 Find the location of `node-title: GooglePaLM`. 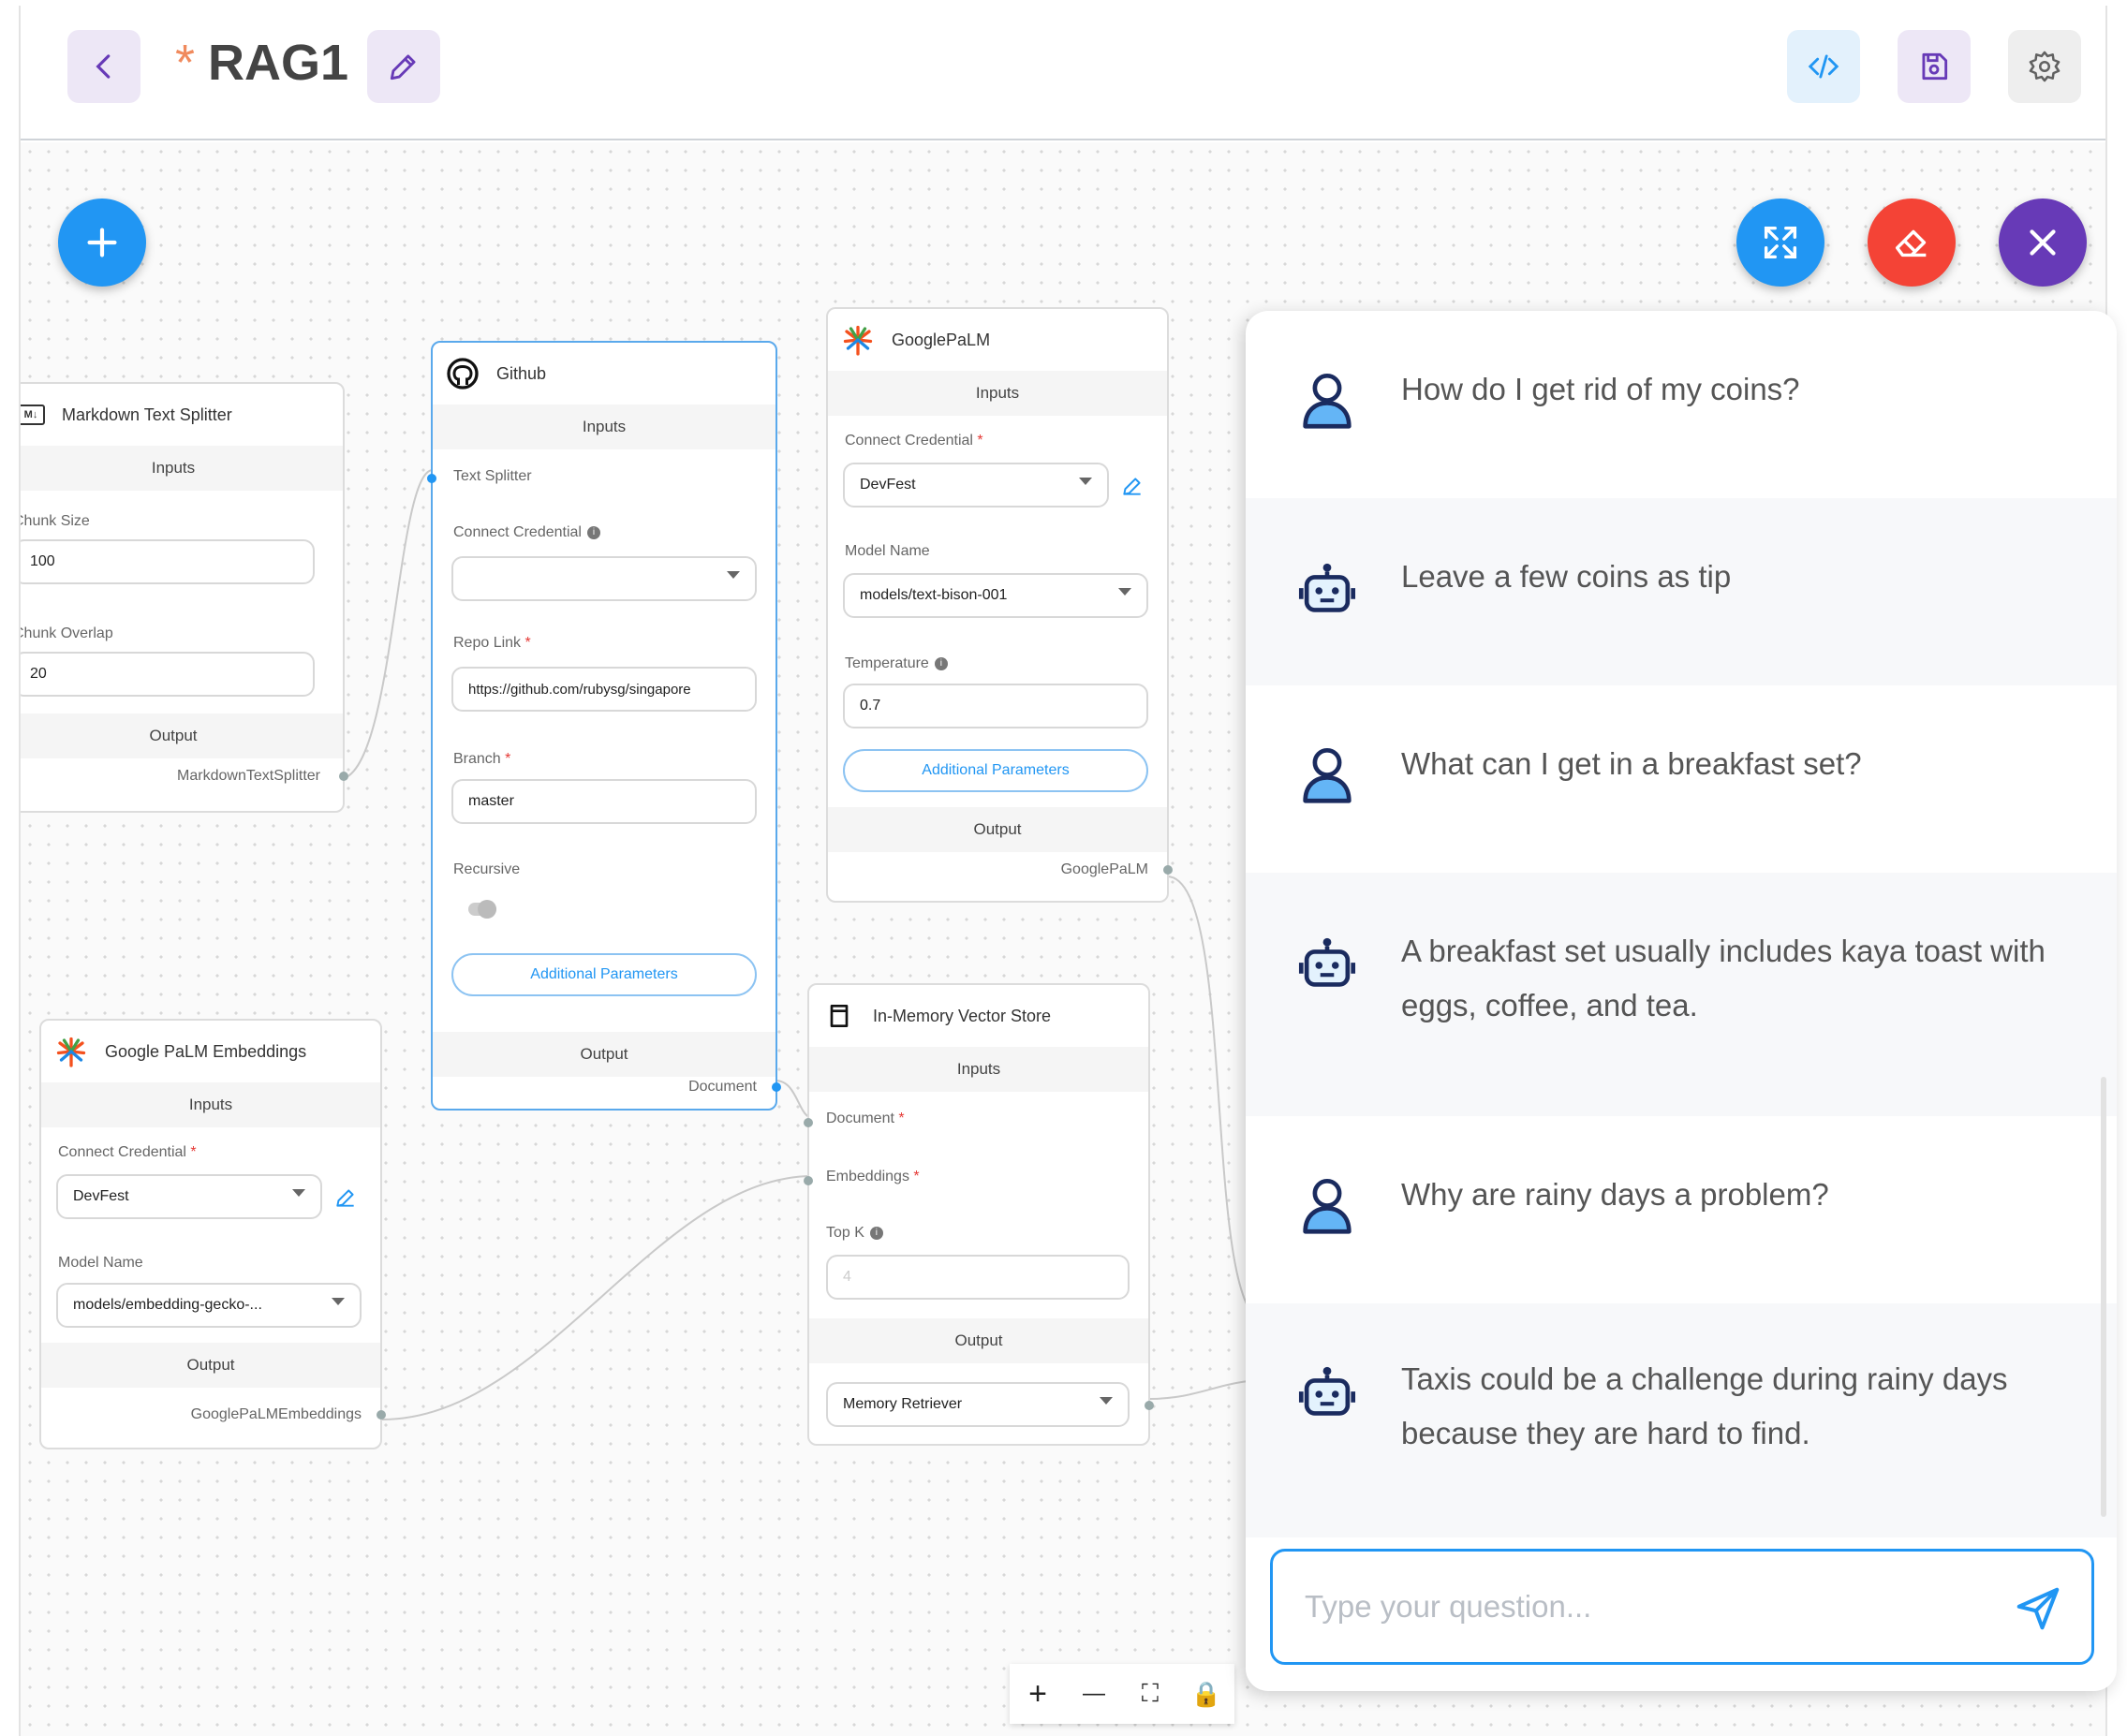

node-title: GooglePaLM is located at coordinates (941, 340).